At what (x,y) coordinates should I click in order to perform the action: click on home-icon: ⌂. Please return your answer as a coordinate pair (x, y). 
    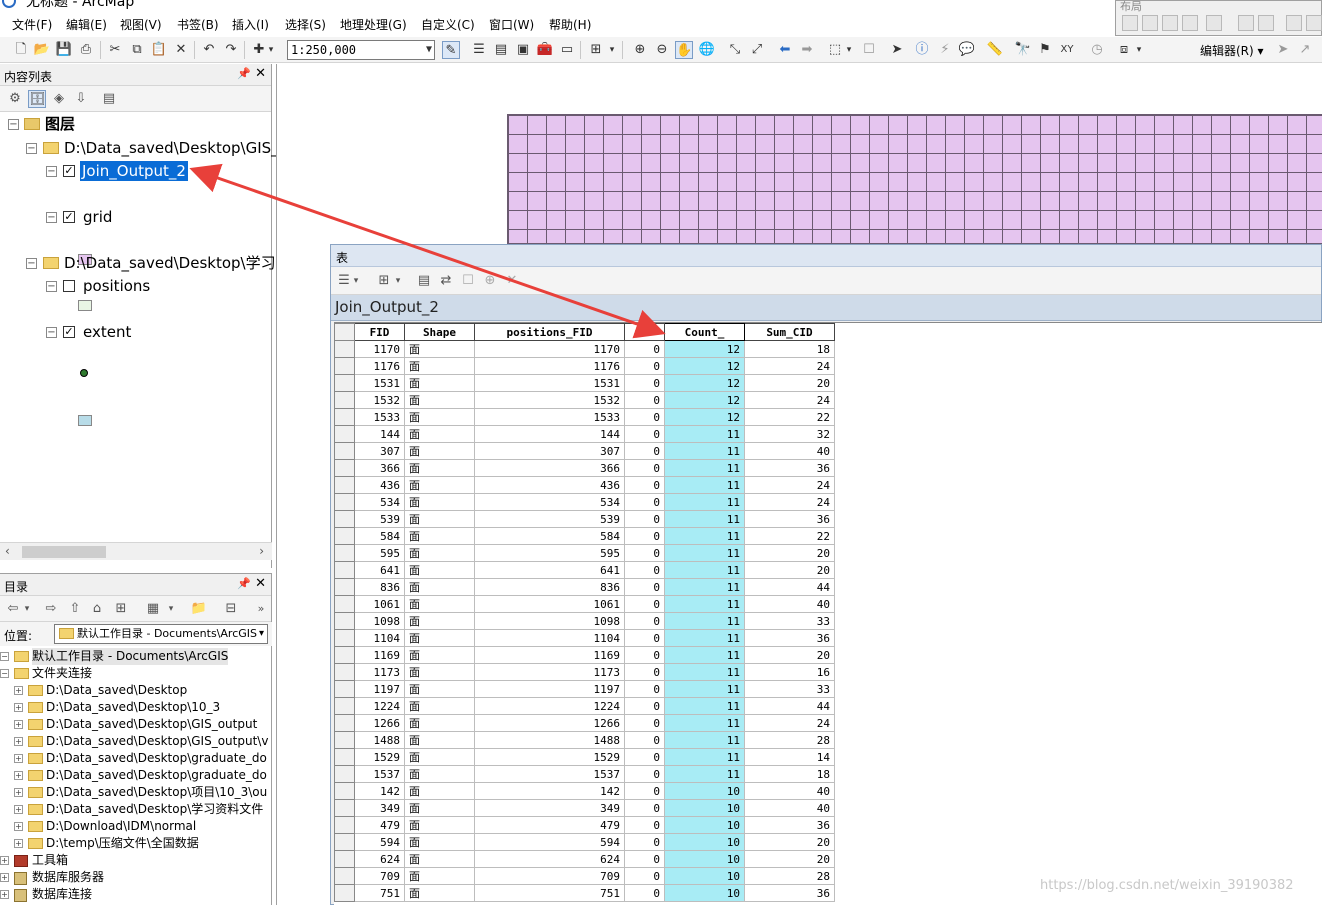
    Looking at the image, I should click on (97, 609).